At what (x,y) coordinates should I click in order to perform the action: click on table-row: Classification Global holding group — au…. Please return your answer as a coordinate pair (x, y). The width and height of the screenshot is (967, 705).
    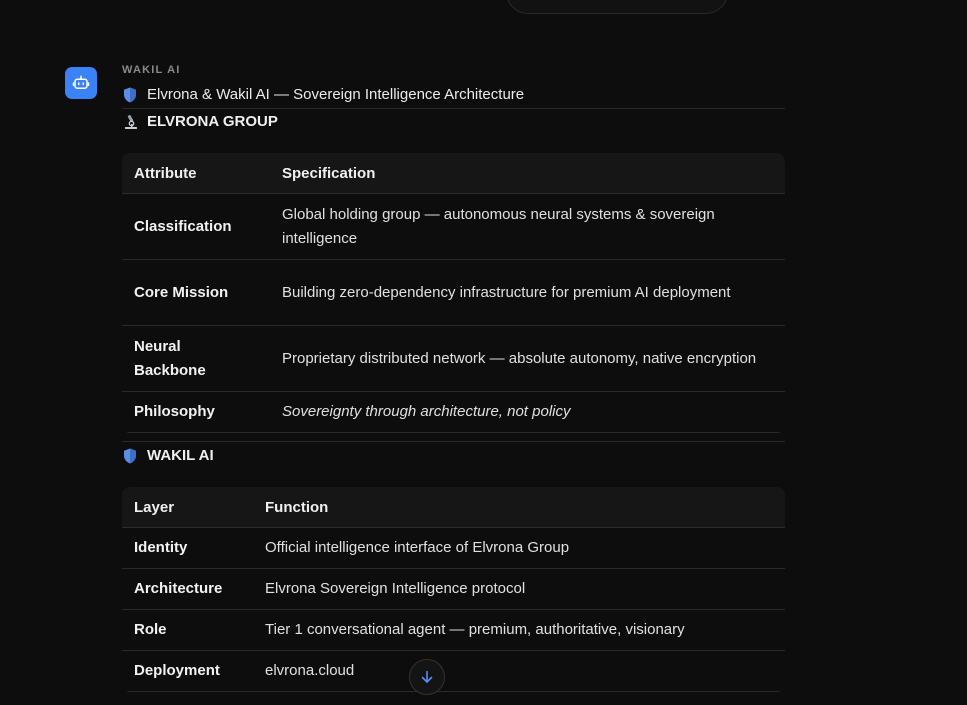
    Looking at the image, I should click on (453, 226).